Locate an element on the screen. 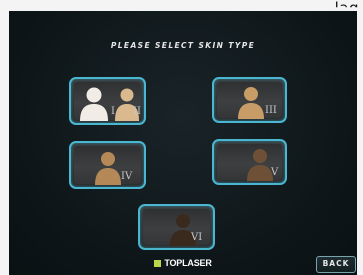 This screenshot has width=363, height=275. page-title: PLEASE SELECT SKIN TYPE is located at coordinates (183, 45).